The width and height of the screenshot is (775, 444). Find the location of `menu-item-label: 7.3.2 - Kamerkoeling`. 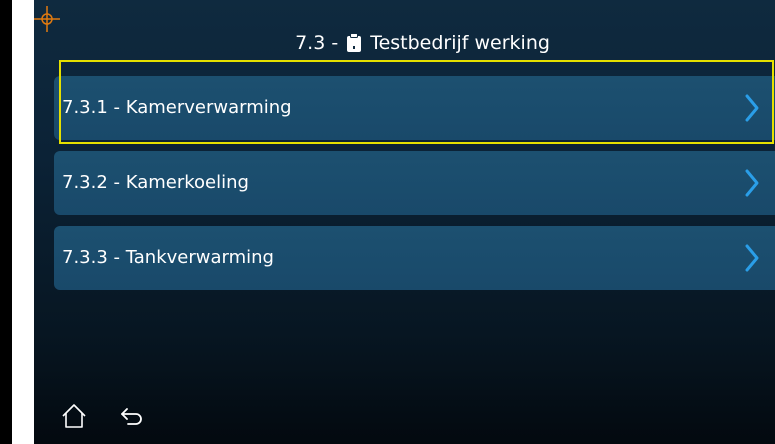

menu-item-label: 7.3.2 - Kamerkoeling is located at coordinates (155, 182).